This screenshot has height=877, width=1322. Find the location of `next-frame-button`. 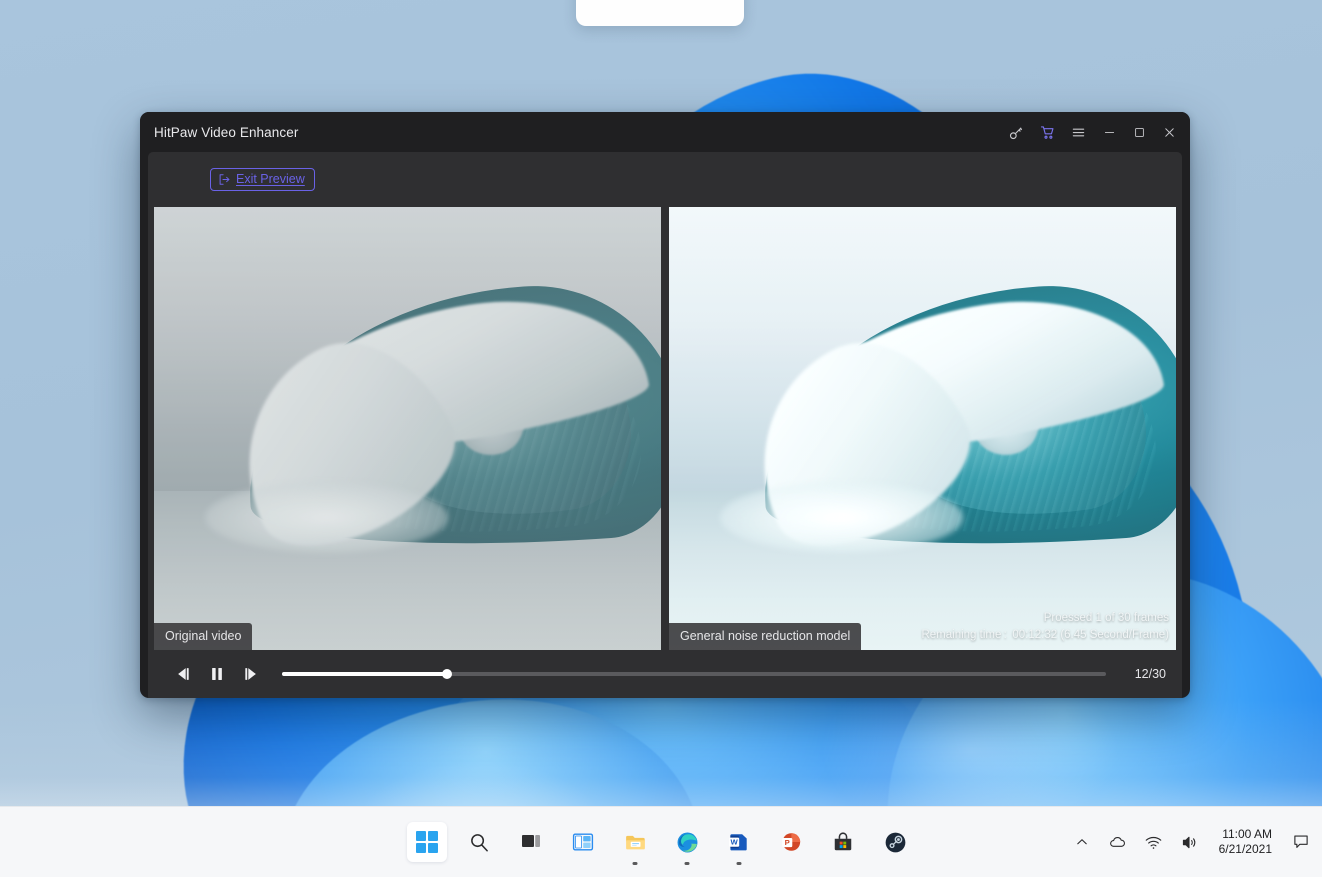

next-frame-button is located at coordinates (251, 674).